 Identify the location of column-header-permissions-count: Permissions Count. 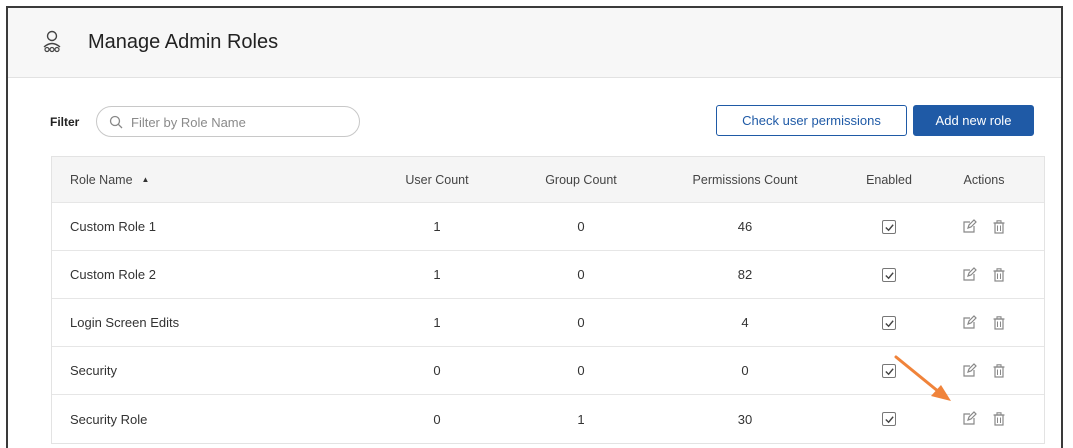
(745, 179).